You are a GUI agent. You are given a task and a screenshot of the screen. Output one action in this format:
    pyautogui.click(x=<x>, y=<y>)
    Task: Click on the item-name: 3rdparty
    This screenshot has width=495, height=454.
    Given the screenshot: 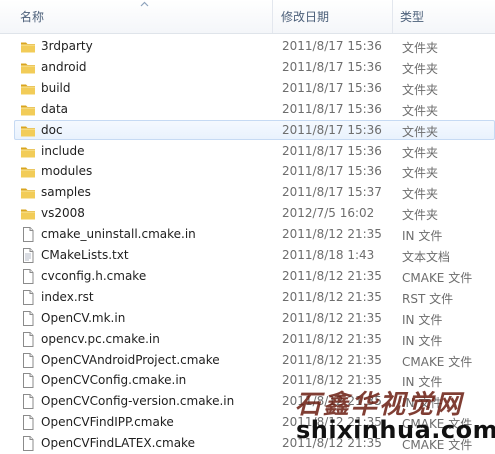 What is the action you would take?
    pyautogui.click(x=67, y=46)
    